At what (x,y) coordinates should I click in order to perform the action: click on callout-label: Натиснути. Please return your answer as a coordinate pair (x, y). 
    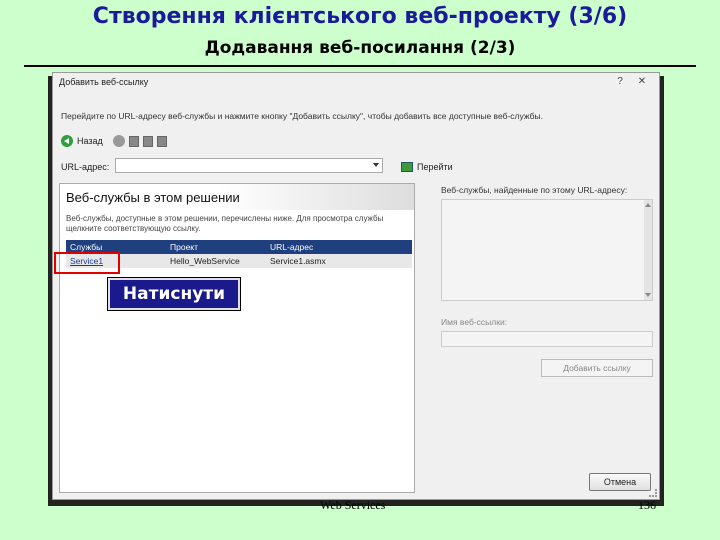
    Looking at the image, I should click on (174, 294).